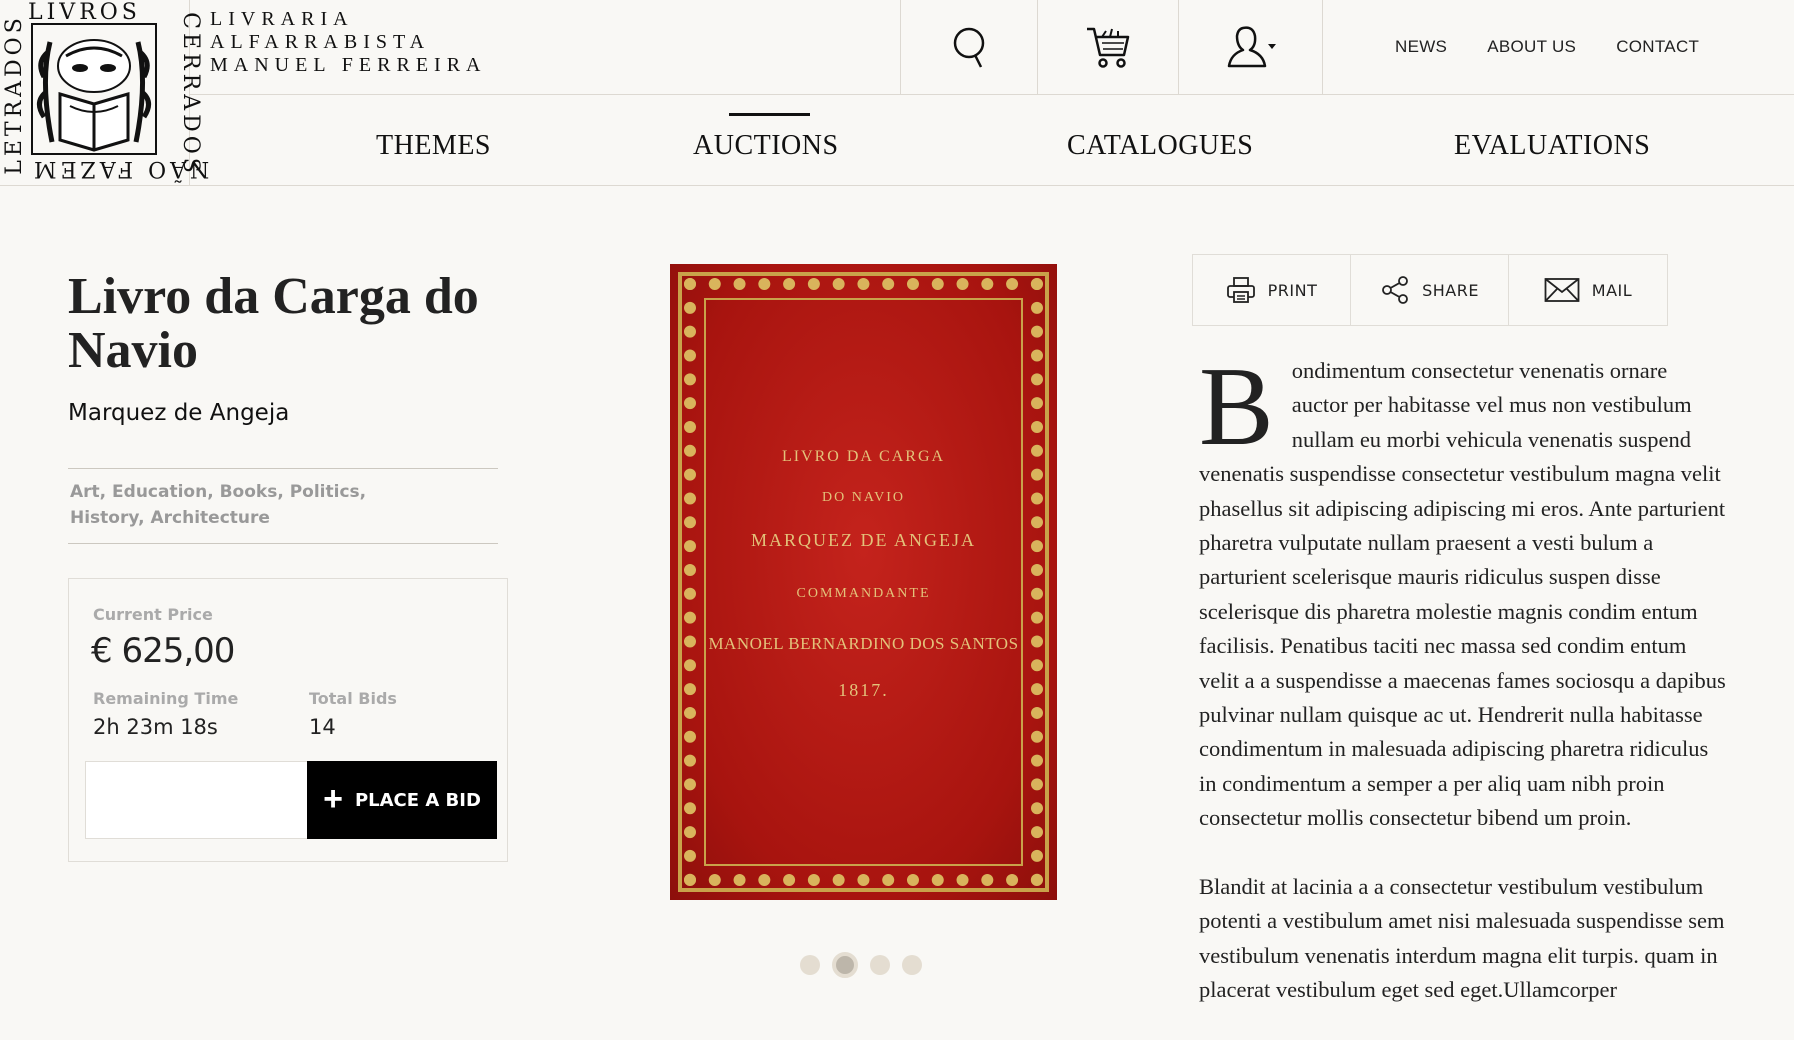 This screenshot has height=1040, width=1794. What do you see at coordinates (1292, 290) in the screenshot?
I see `print-label: PRINT` at bounding box center [1292, 290].